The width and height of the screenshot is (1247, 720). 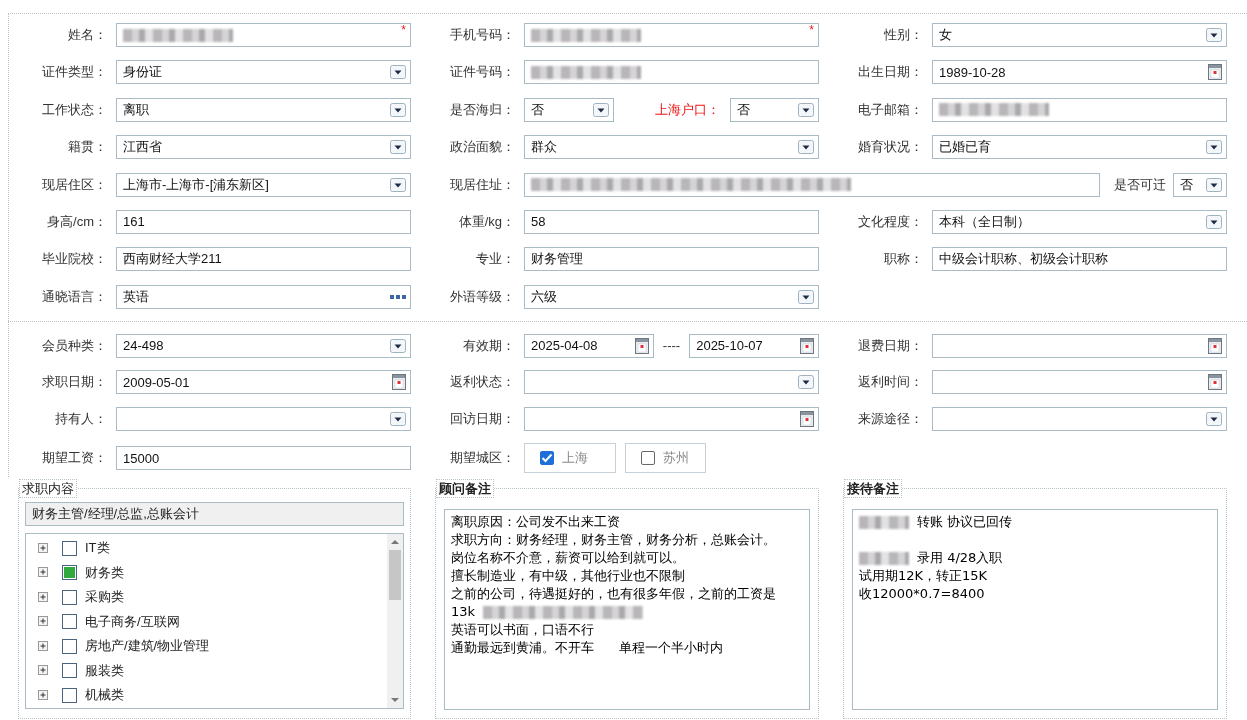 I want to click on field-label: 上海户口：, so click(x=687, y=109).